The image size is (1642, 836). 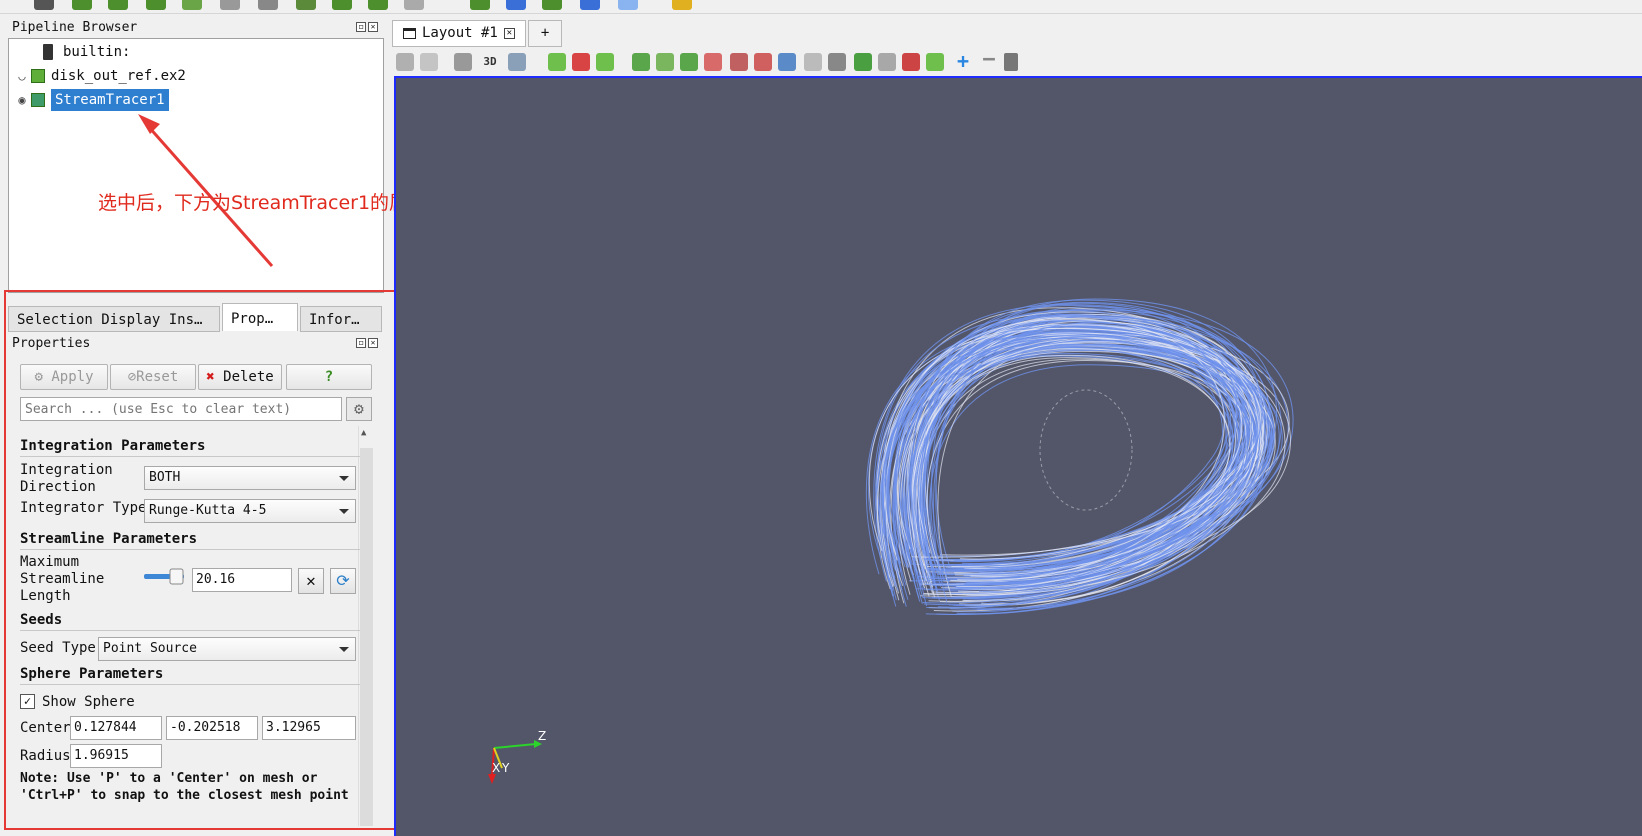 I want to click on integrator-type-label: Integrator Type, so click(x=83, y=508).